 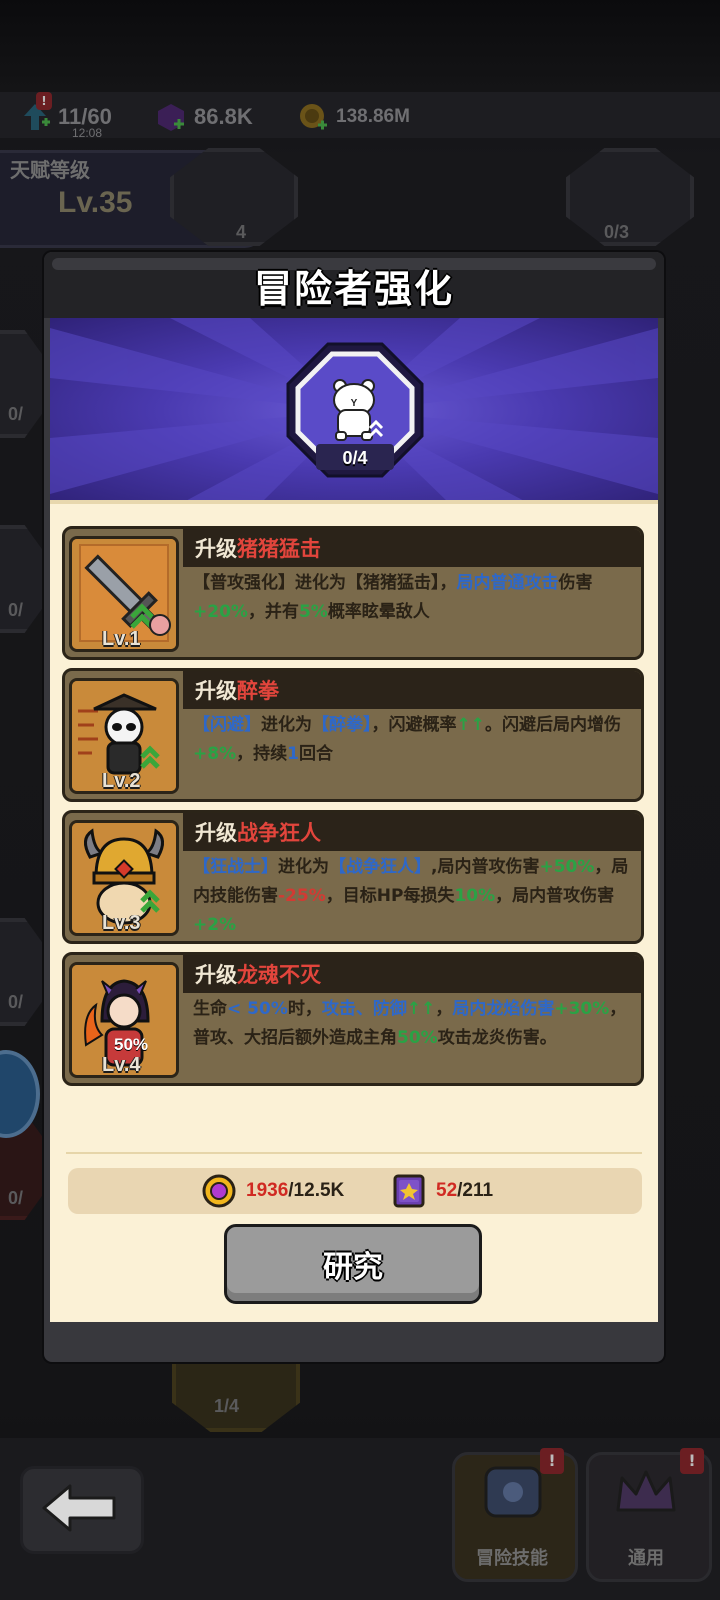 What do you see at coordinates (485, 867) in the screenshot?
I see `description-segment: ,局内普攻伤害` at bounding box center [485, 867].